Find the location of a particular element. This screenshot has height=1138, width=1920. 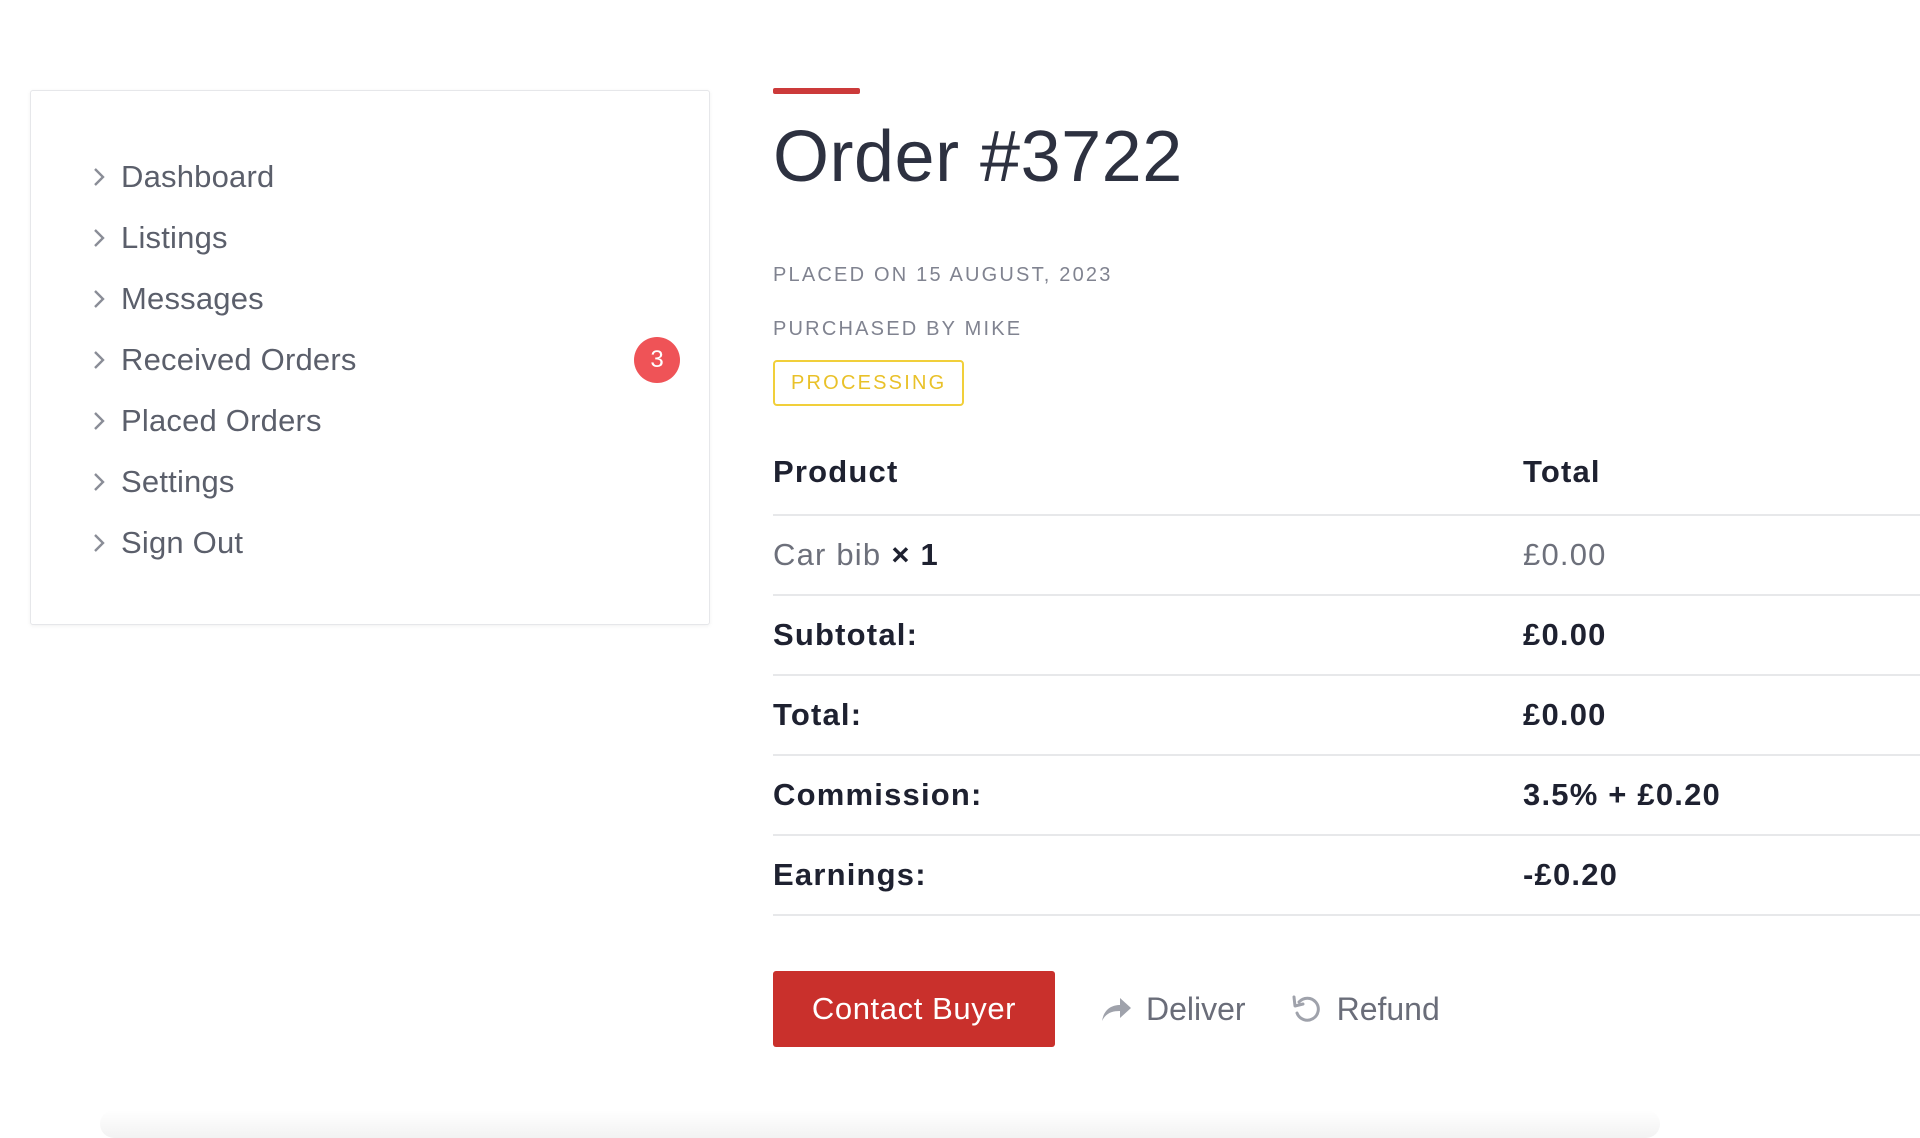

sidebar-item-sign-out: Sign Out is located at coordinates (391, 542).